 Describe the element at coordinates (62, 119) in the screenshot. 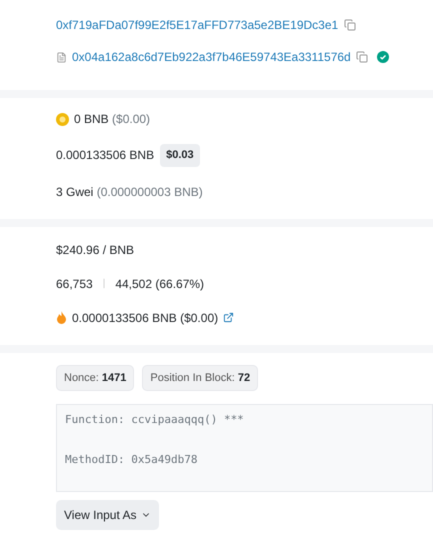

I see `coin-icon` at that location.